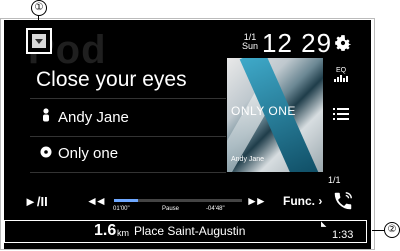 This screenshot has height=251, width=400. I want to click on next-track-button: ►►, so click(256, 201).